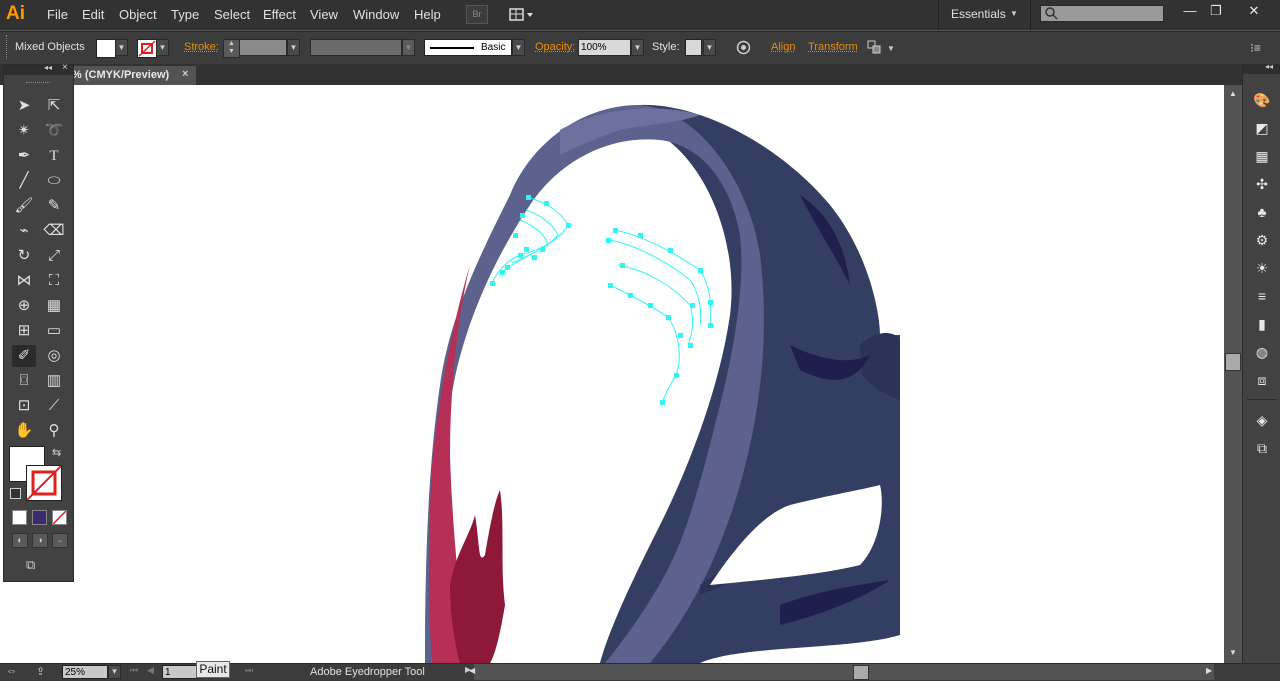  What do you see at coordinates (279, 14) in the screenshot?
I see `menu-effect: Effect` at bounding box center [279, 14].